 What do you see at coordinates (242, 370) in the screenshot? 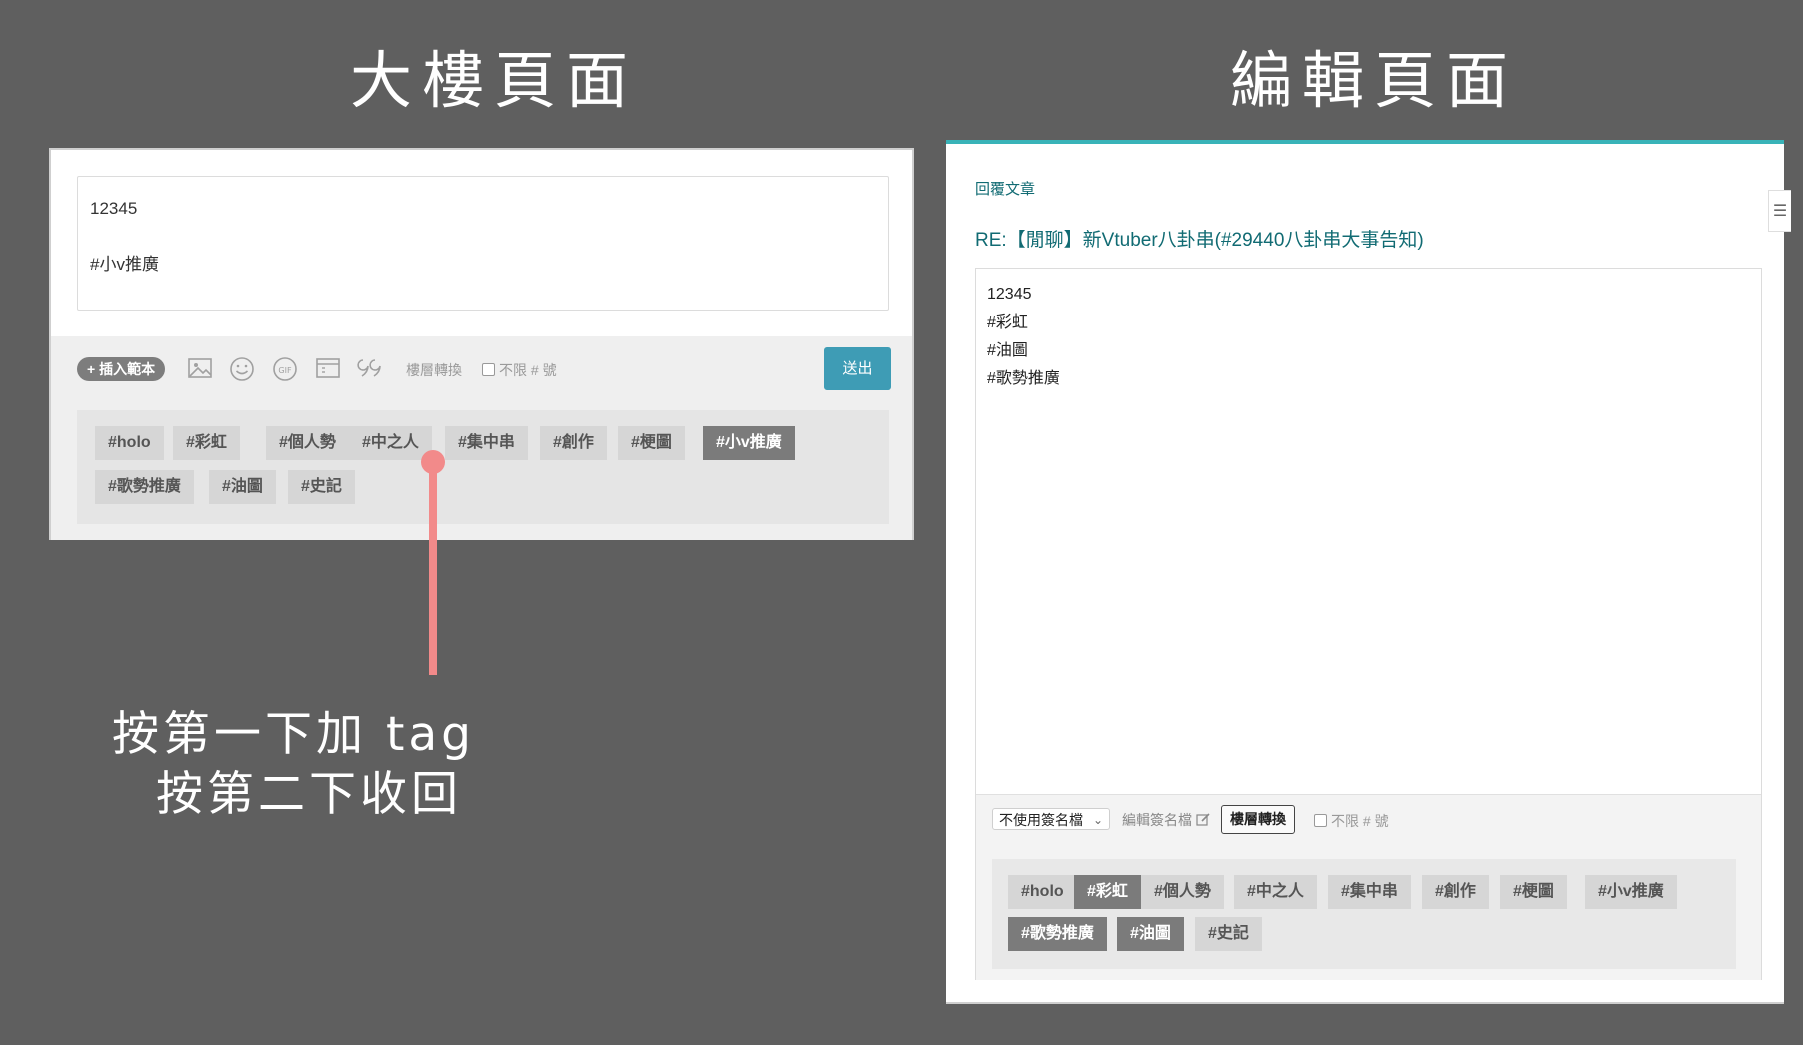
I see `emoji-icon` at bounding box center [242, 370].